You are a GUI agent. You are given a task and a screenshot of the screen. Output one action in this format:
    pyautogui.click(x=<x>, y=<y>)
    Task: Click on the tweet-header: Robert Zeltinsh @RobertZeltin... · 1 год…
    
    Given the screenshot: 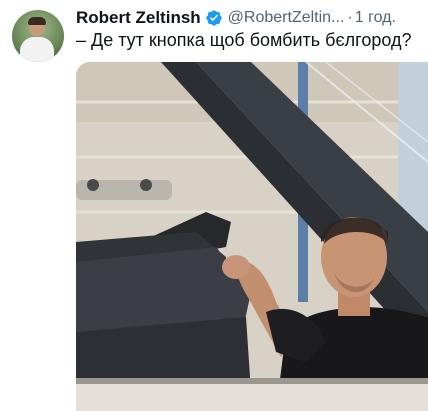 What is the action you would take?
    pyautogui.click(x=236, y=18)
    